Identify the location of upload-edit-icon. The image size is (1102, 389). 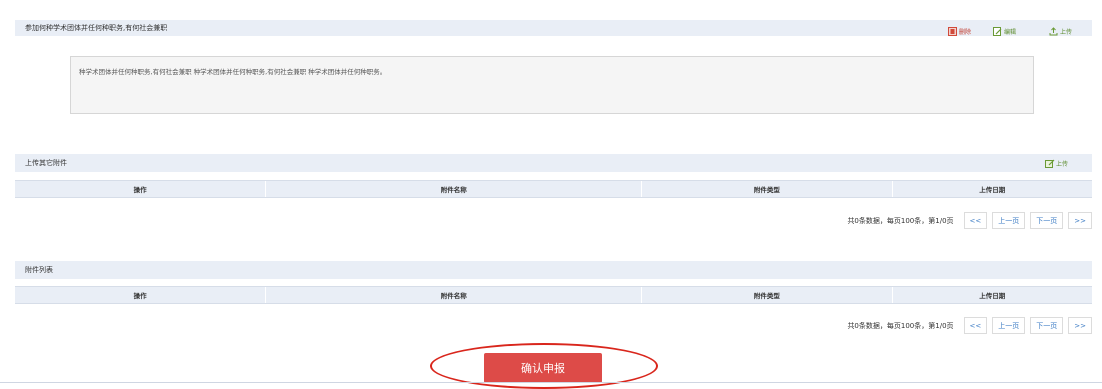
(1050, 163).